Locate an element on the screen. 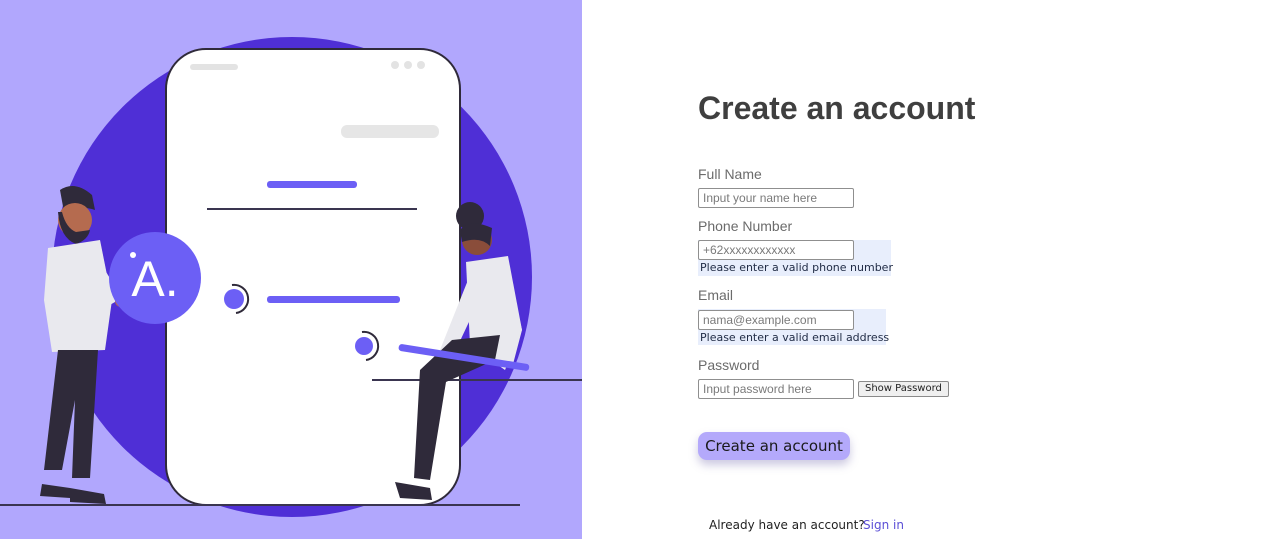 This screenshot has width=1280, height=539. full-name-input is located at coordinates (776, 198).